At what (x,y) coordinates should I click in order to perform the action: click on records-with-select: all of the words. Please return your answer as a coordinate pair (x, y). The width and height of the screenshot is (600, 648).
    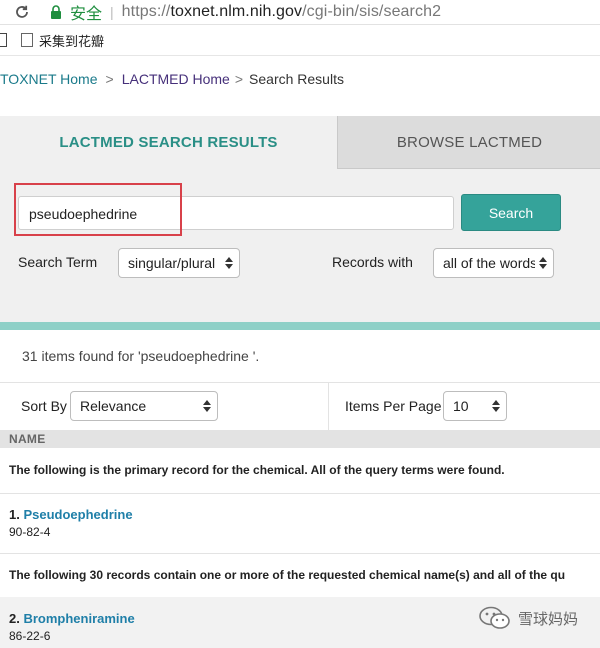
    Looking at the image, I should click on (493, 263).